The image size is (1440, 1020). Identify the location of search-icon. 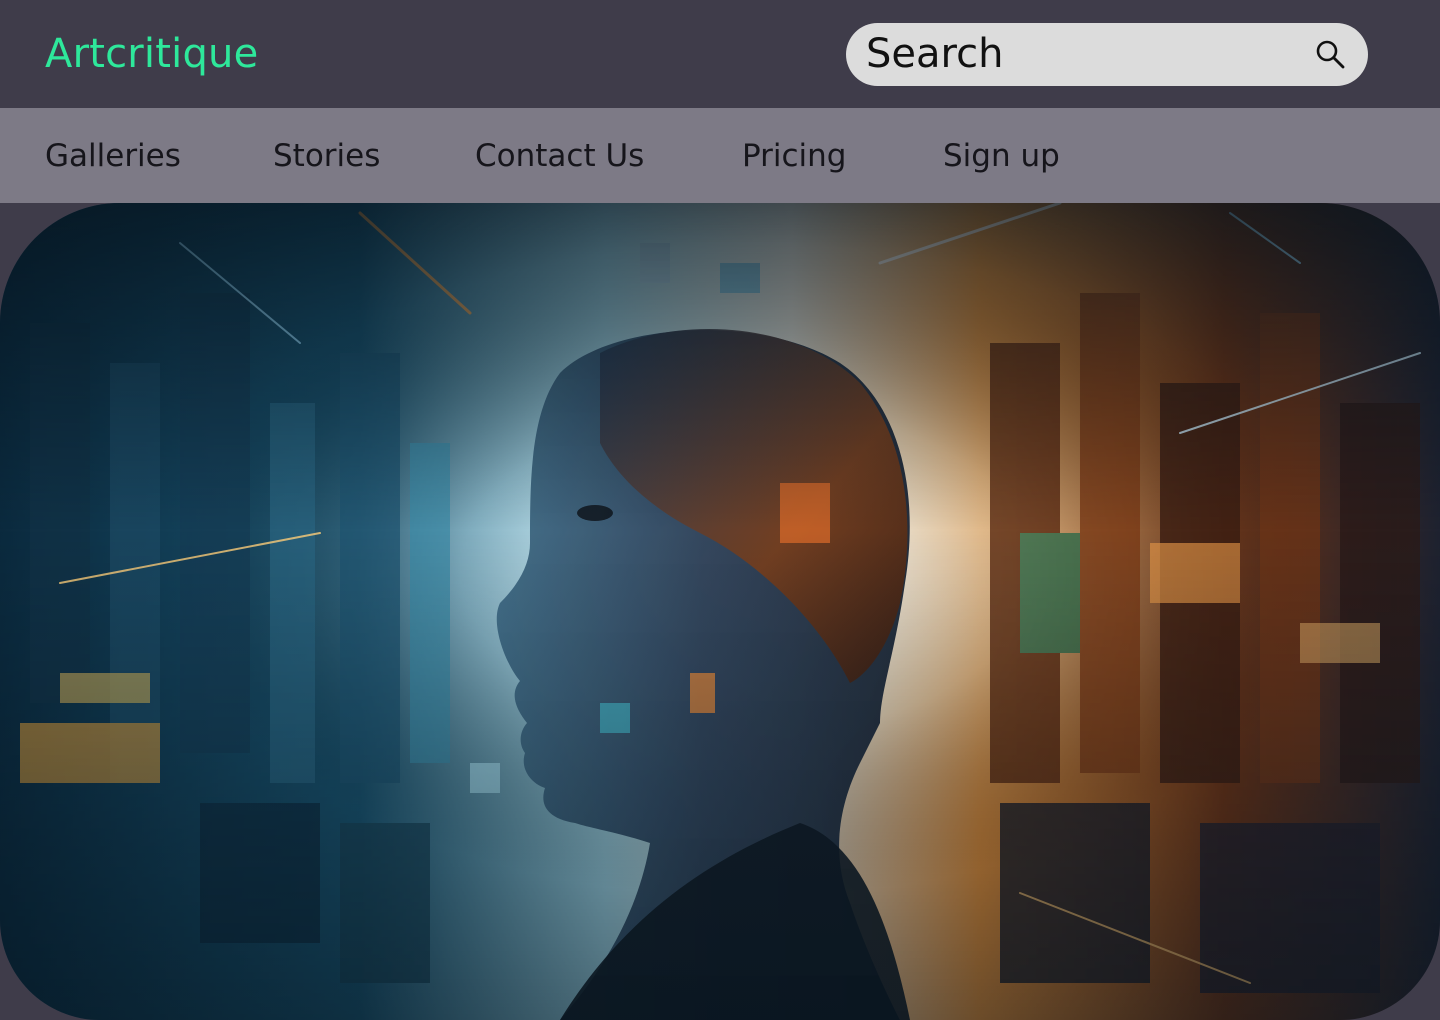
(1330, 54).